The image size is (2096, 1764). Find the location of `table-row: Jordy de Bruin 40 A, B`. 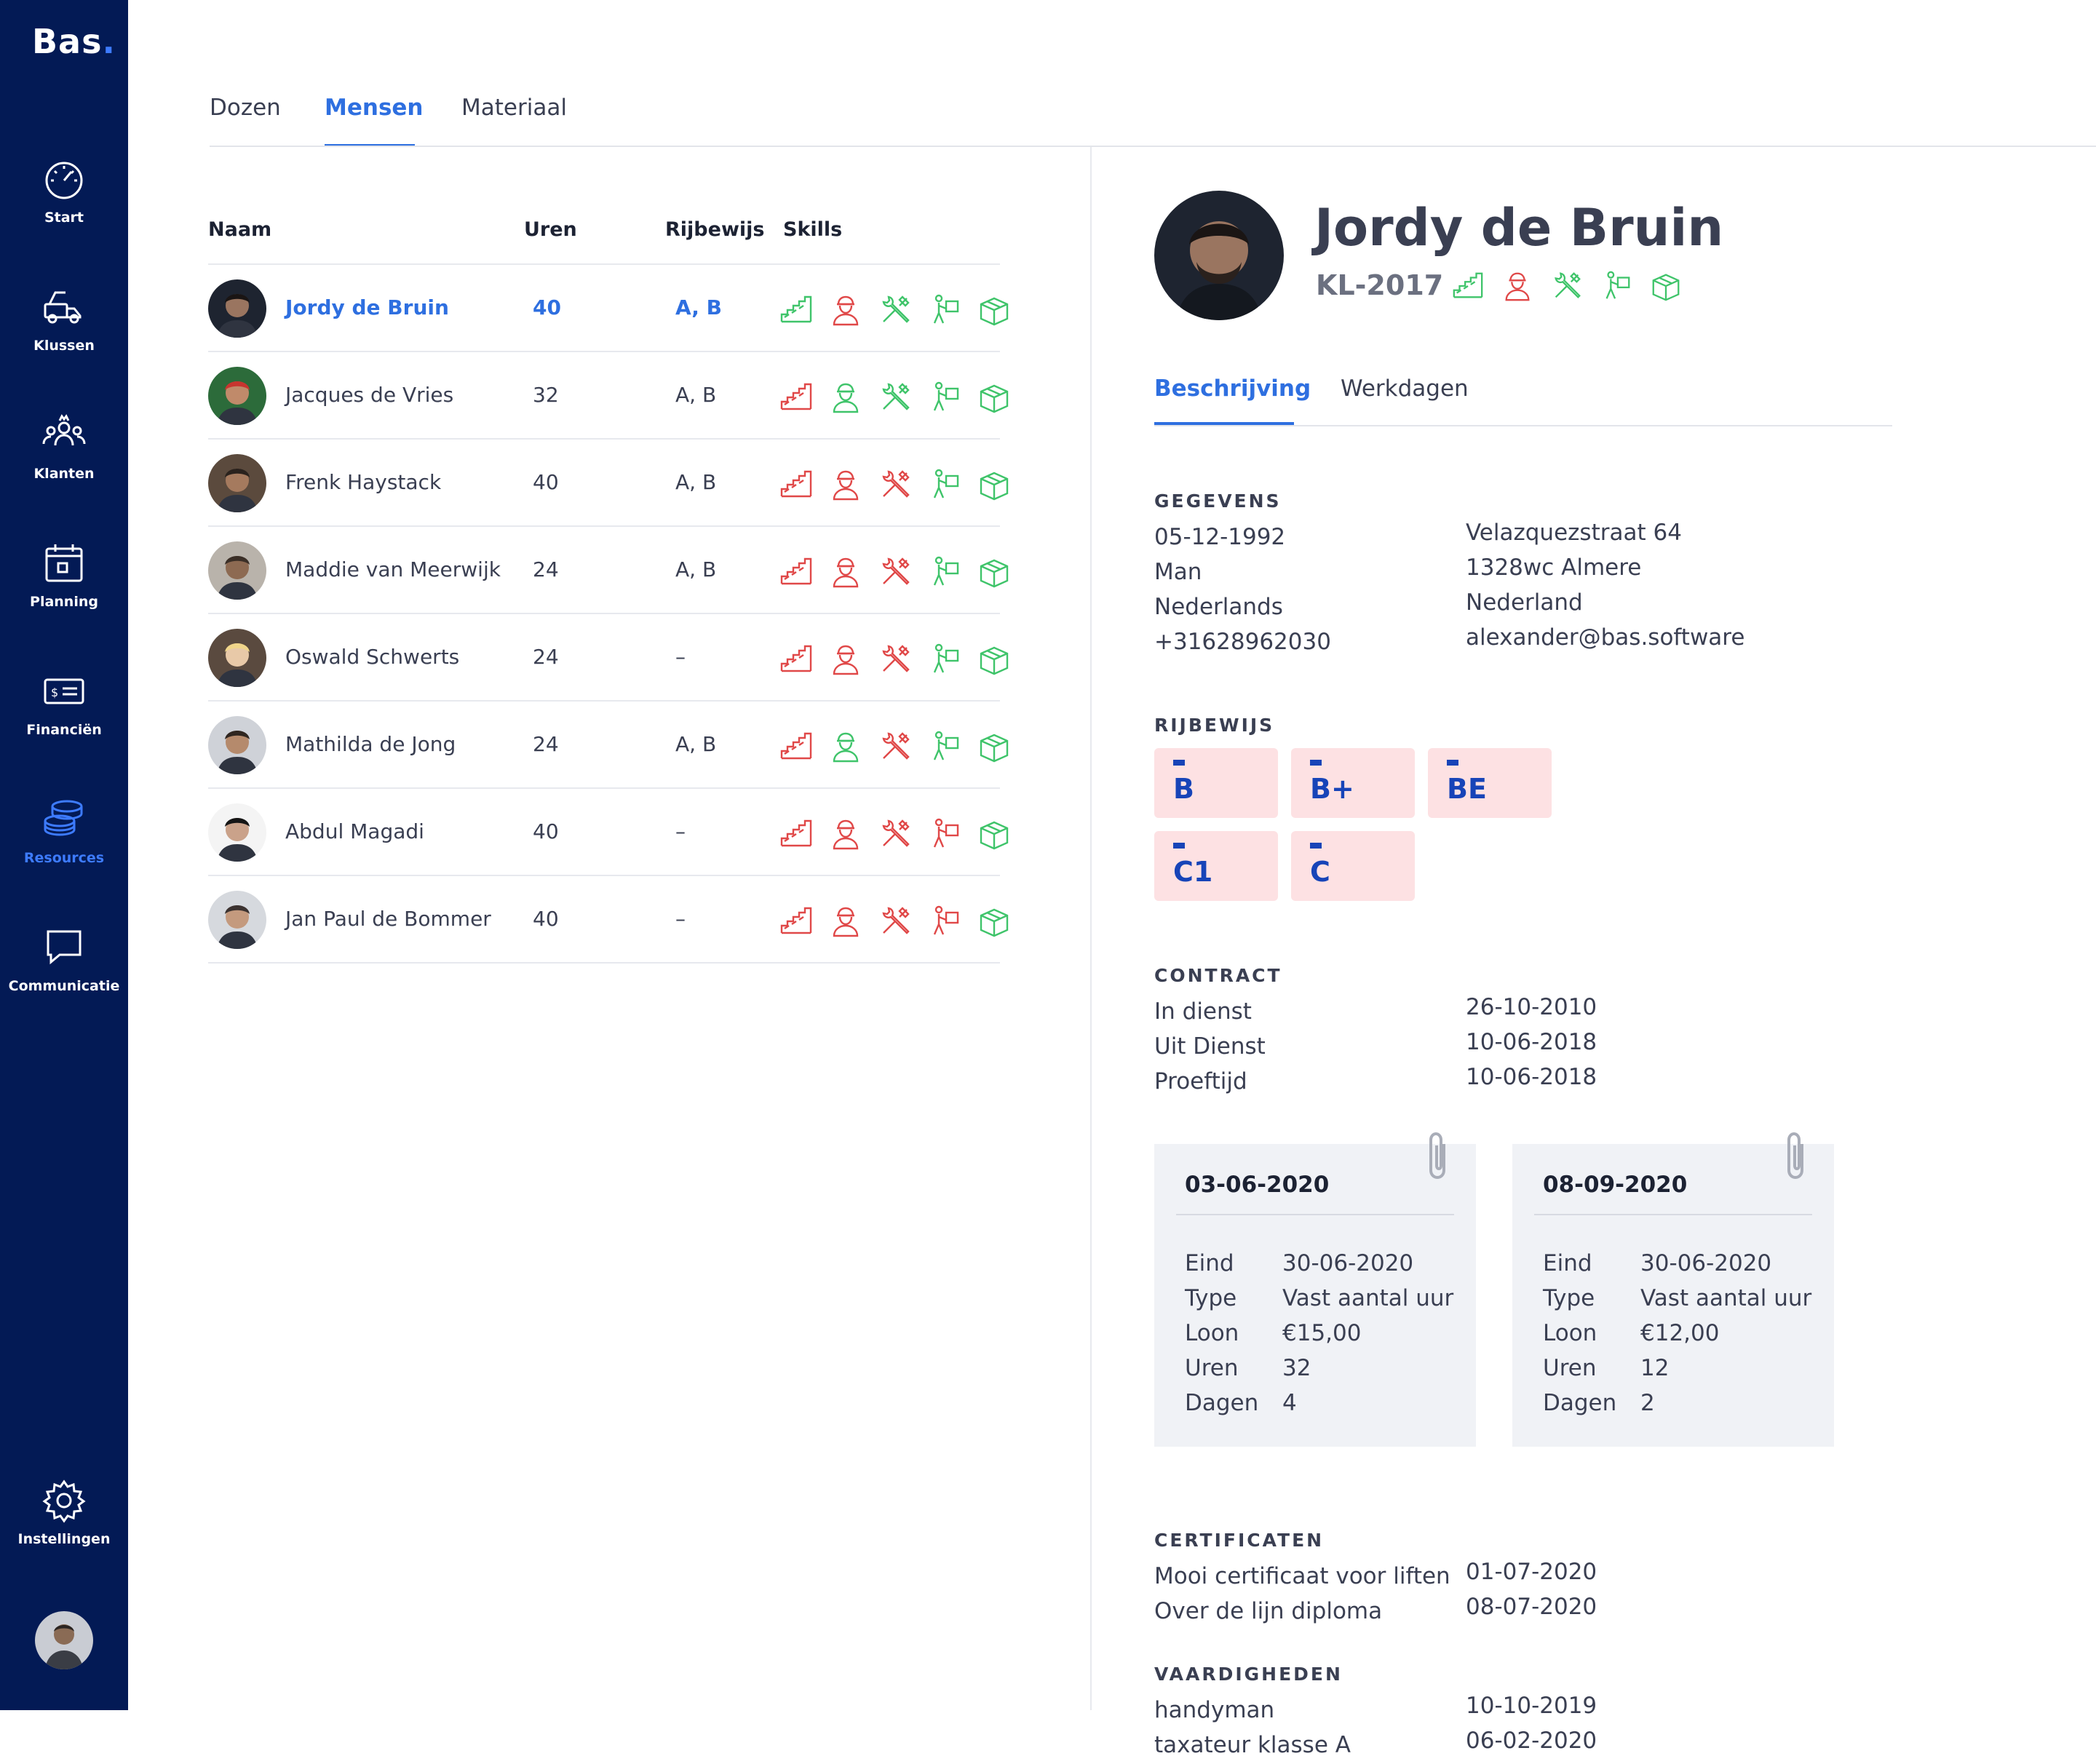

table-row: Jordy de Bruin 40 A, B is located at coordinates (608, 308).